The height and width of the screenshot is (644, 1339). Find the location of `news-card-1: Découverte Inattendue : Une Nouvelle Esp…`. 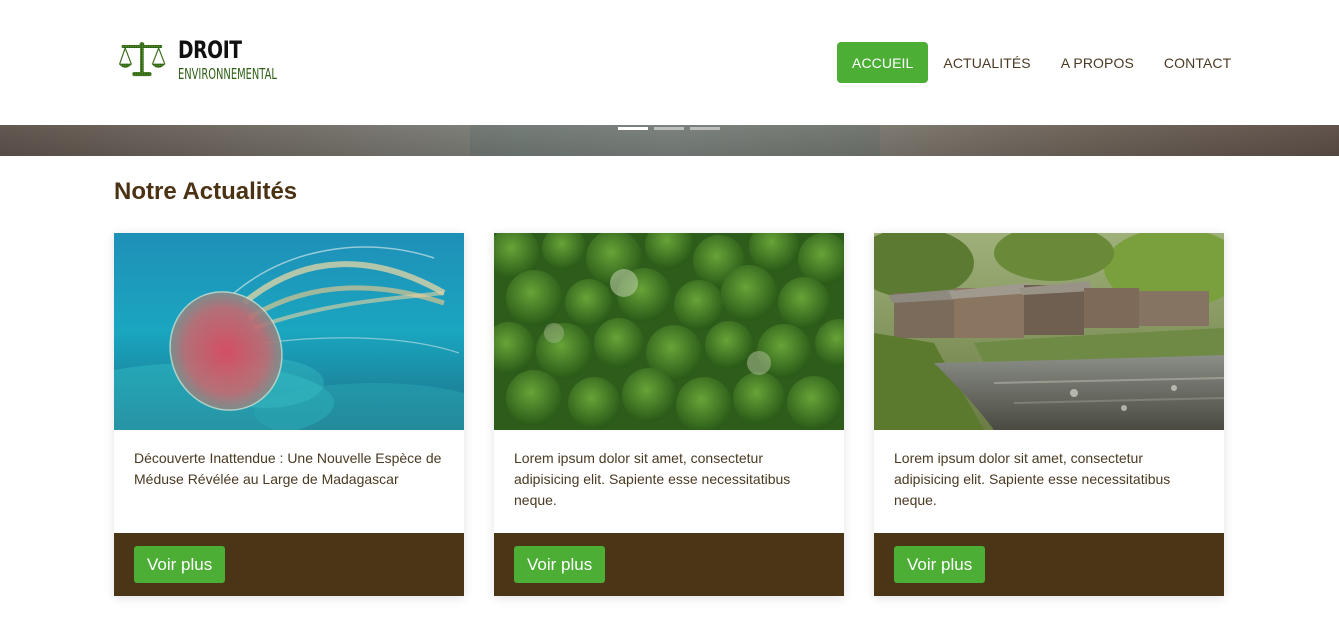

news-card-1: Découverte Inattendue : Une Nouvelle Esp… is located at coordinates (289, 414).